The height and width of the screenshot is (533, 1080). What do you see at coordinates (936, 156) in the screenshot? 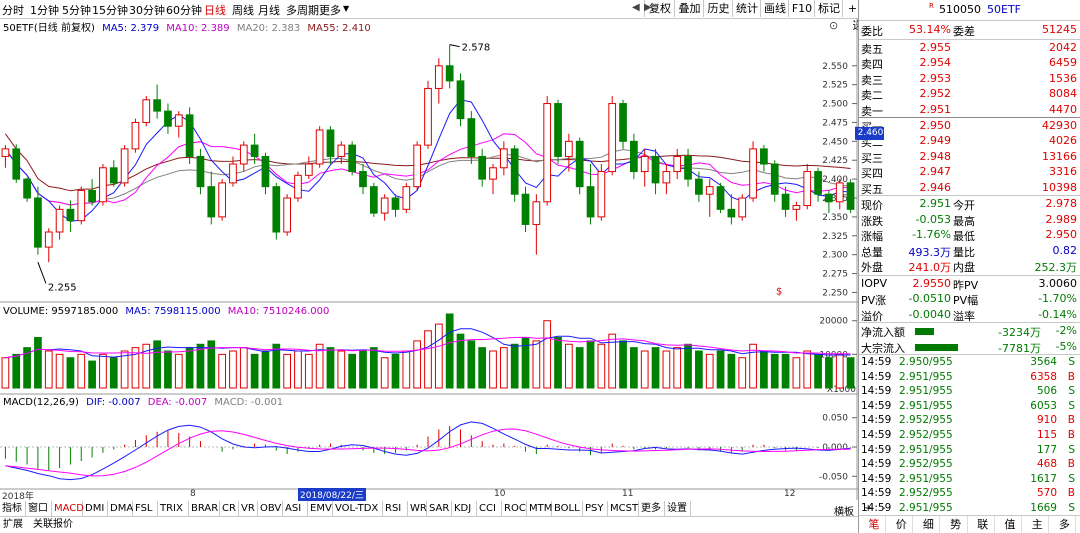
I see `bid-price: 2.948` at bounding box center [936, 156].